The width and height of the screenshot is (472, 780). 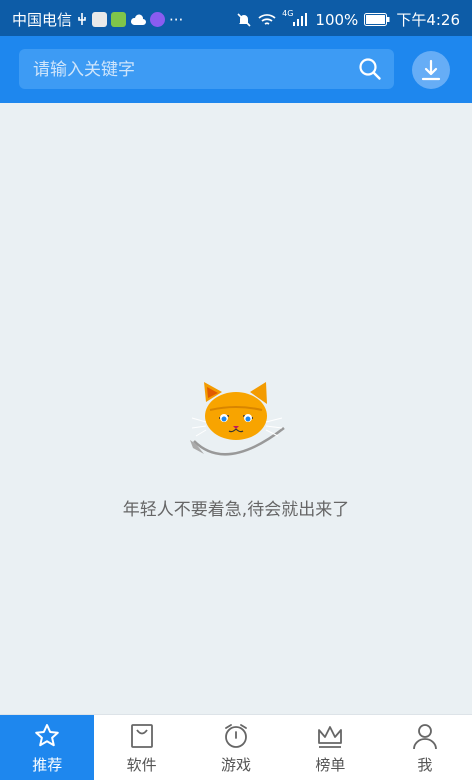 I want to click on status-bar: 中国电信 ··· 4G 100% 下午4:26, so click(x=236, y=18).